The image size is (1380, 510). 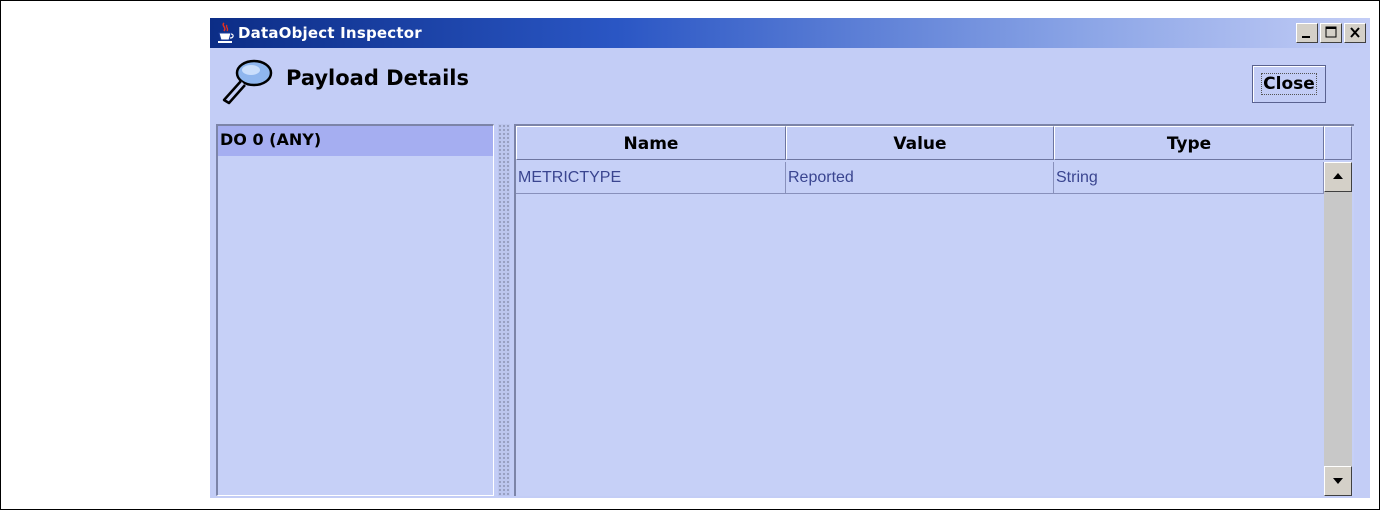 What do you see at coordinates (377, 78) in the screenshot?
I see `page-title: Payload Details` at bounding box center [377, 78].